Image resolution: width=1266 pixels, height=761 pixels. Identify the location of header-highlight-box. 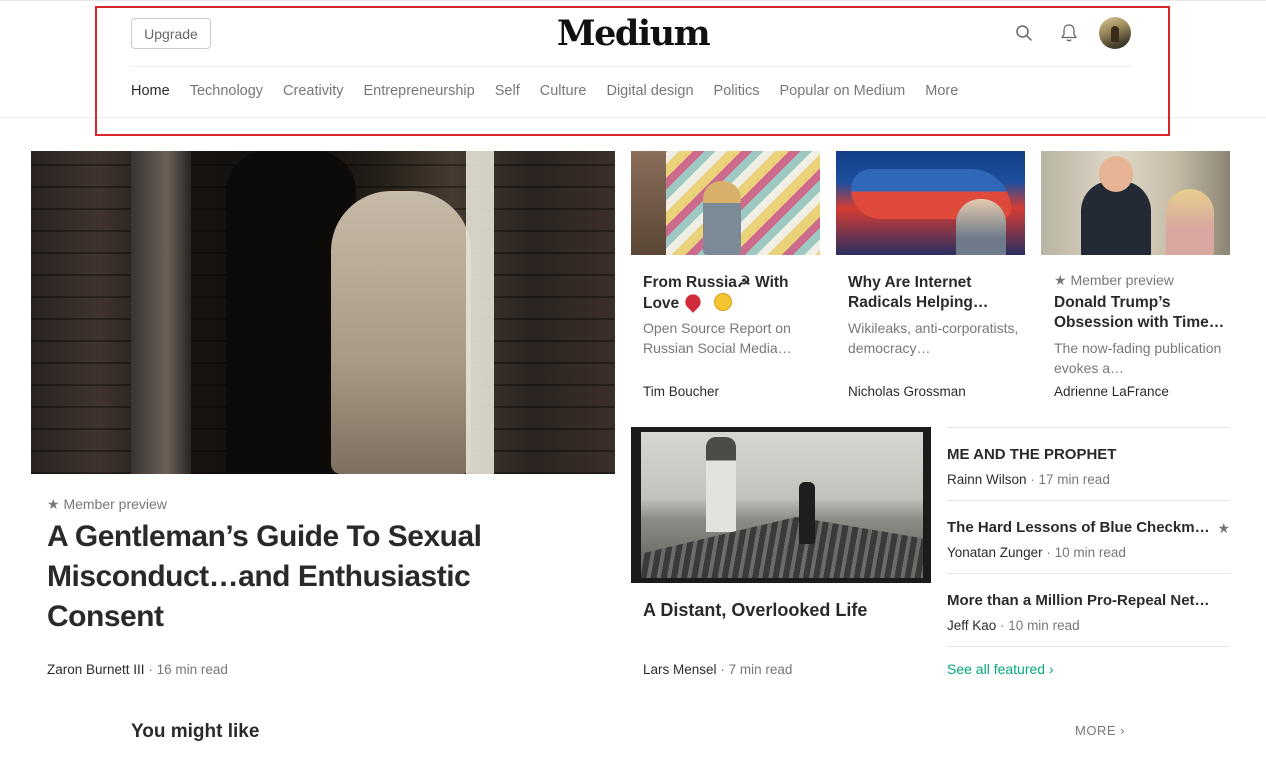
(632, 71).